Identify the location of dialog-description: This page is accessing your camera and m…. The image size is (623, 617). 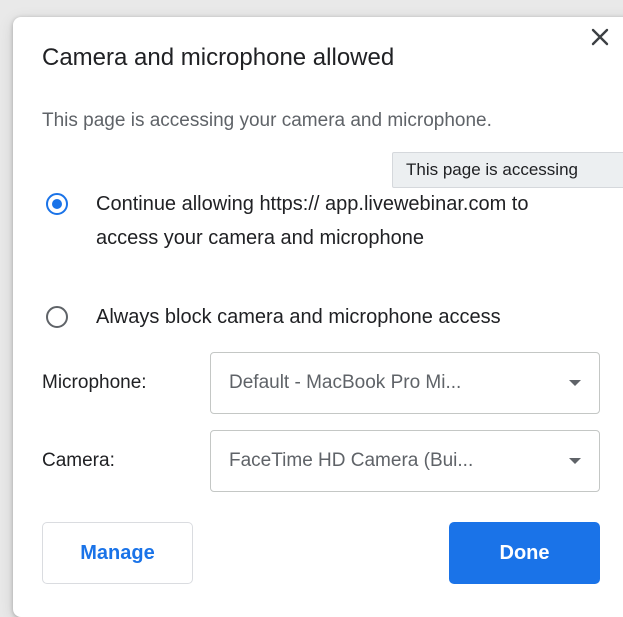
(267, 120).